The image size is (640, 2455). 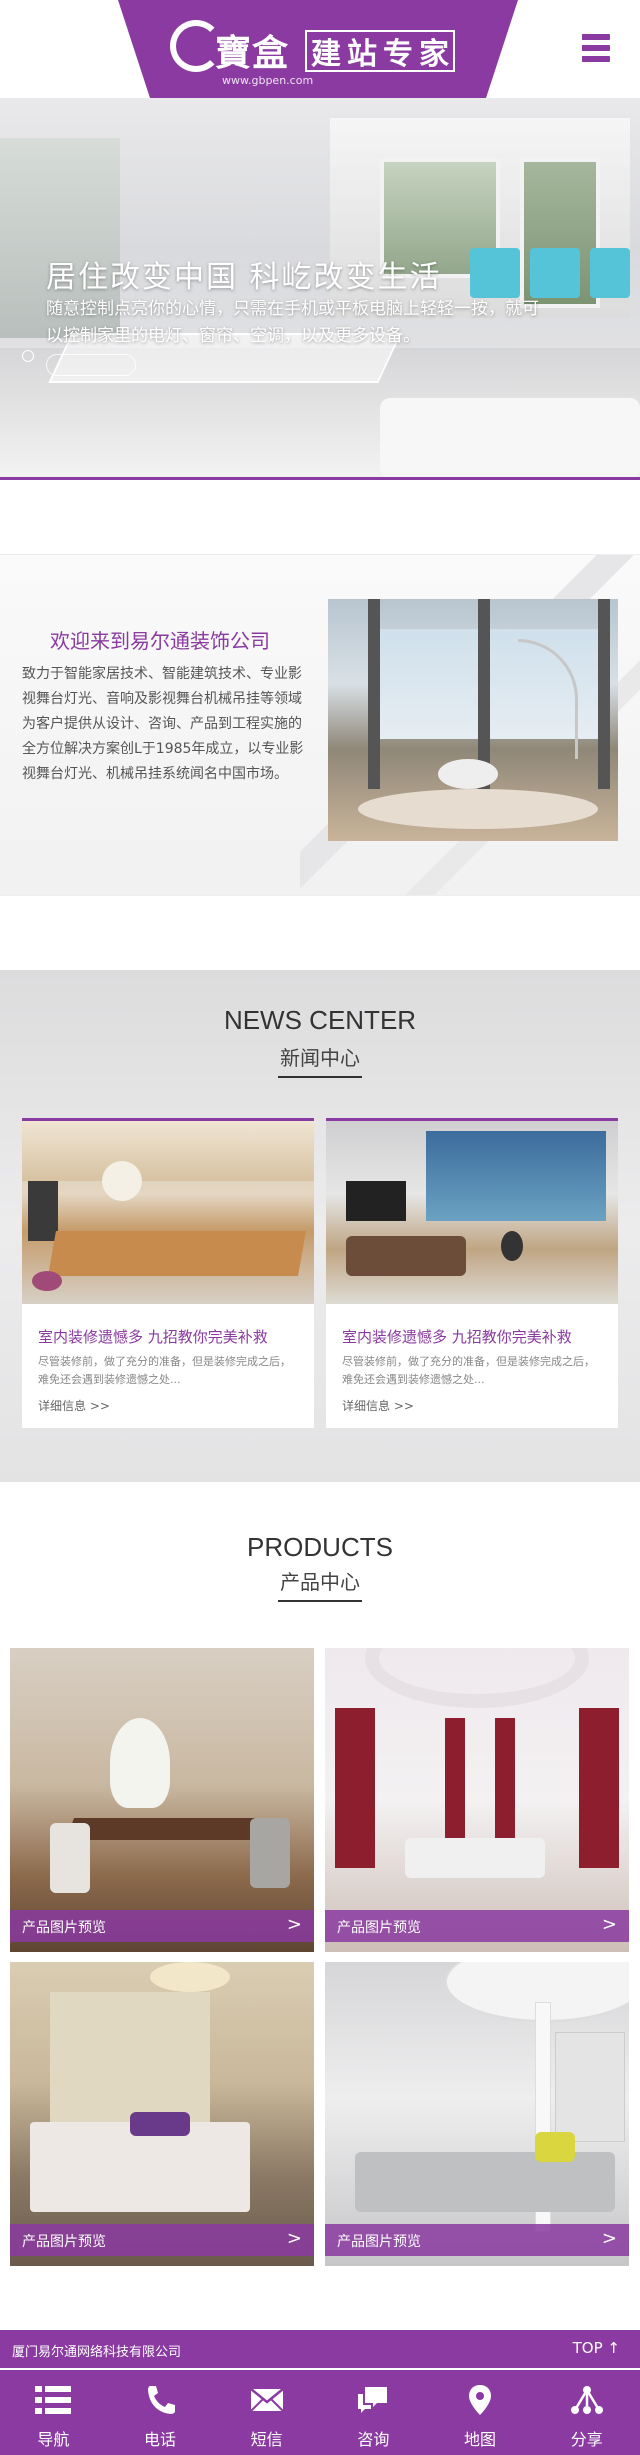 What do you see at coordinates (161, 2400) in the screenshot?
I see `phone-icon` at bounding box center [161, 2400].